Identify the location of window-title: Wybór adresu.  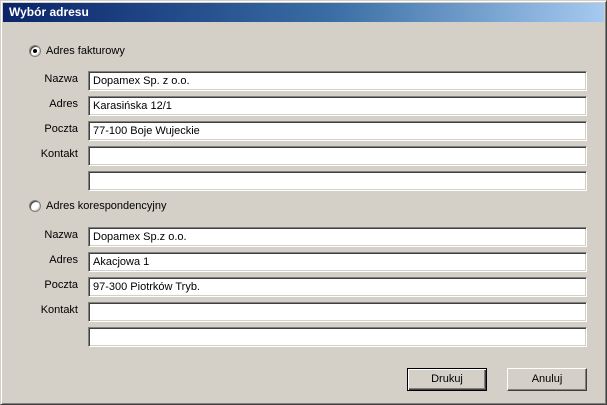
(49, 12).